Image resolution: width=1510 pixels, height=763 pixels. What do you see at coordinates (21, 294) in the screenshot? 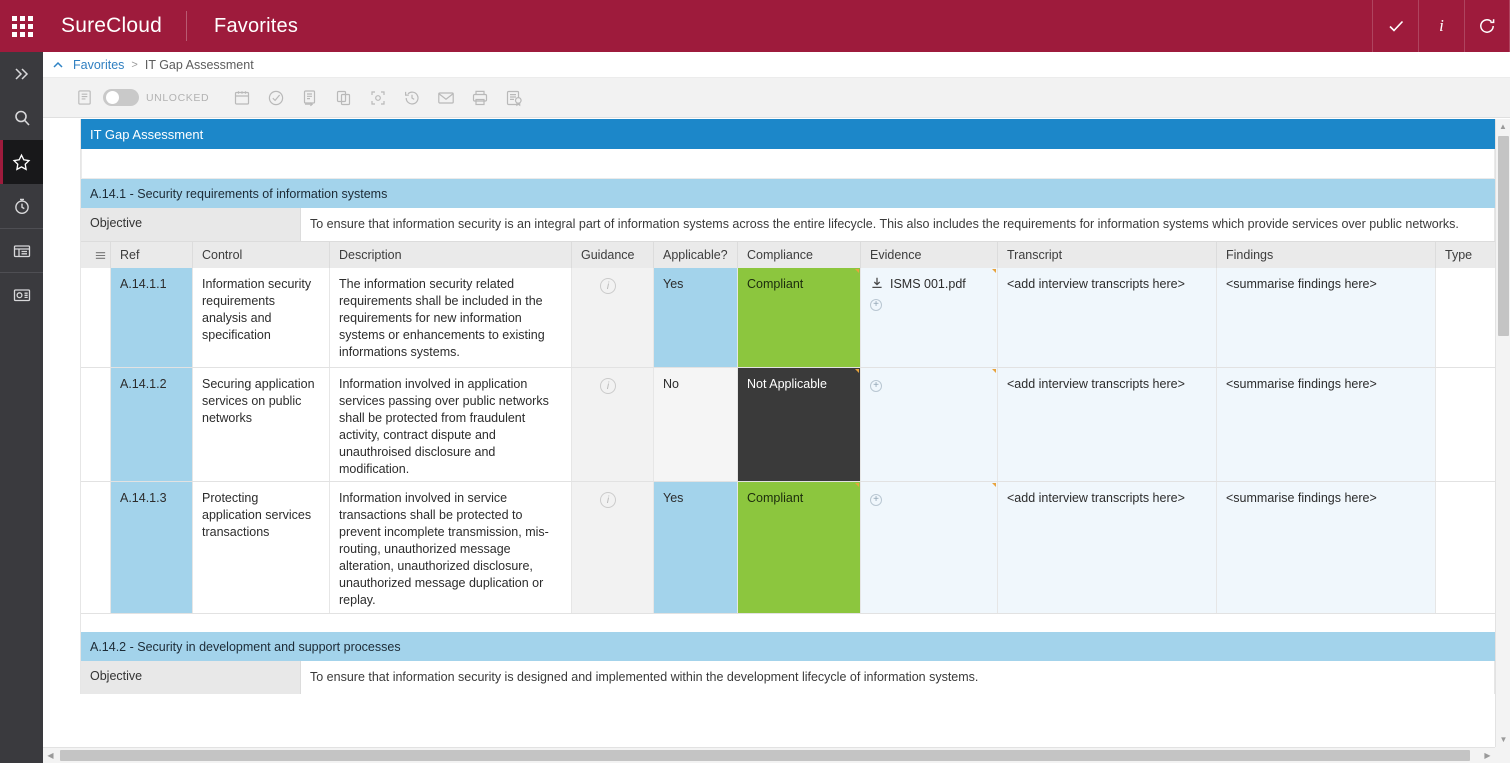
I see `sidebar-item-reports` at bounding box center [21, 294].